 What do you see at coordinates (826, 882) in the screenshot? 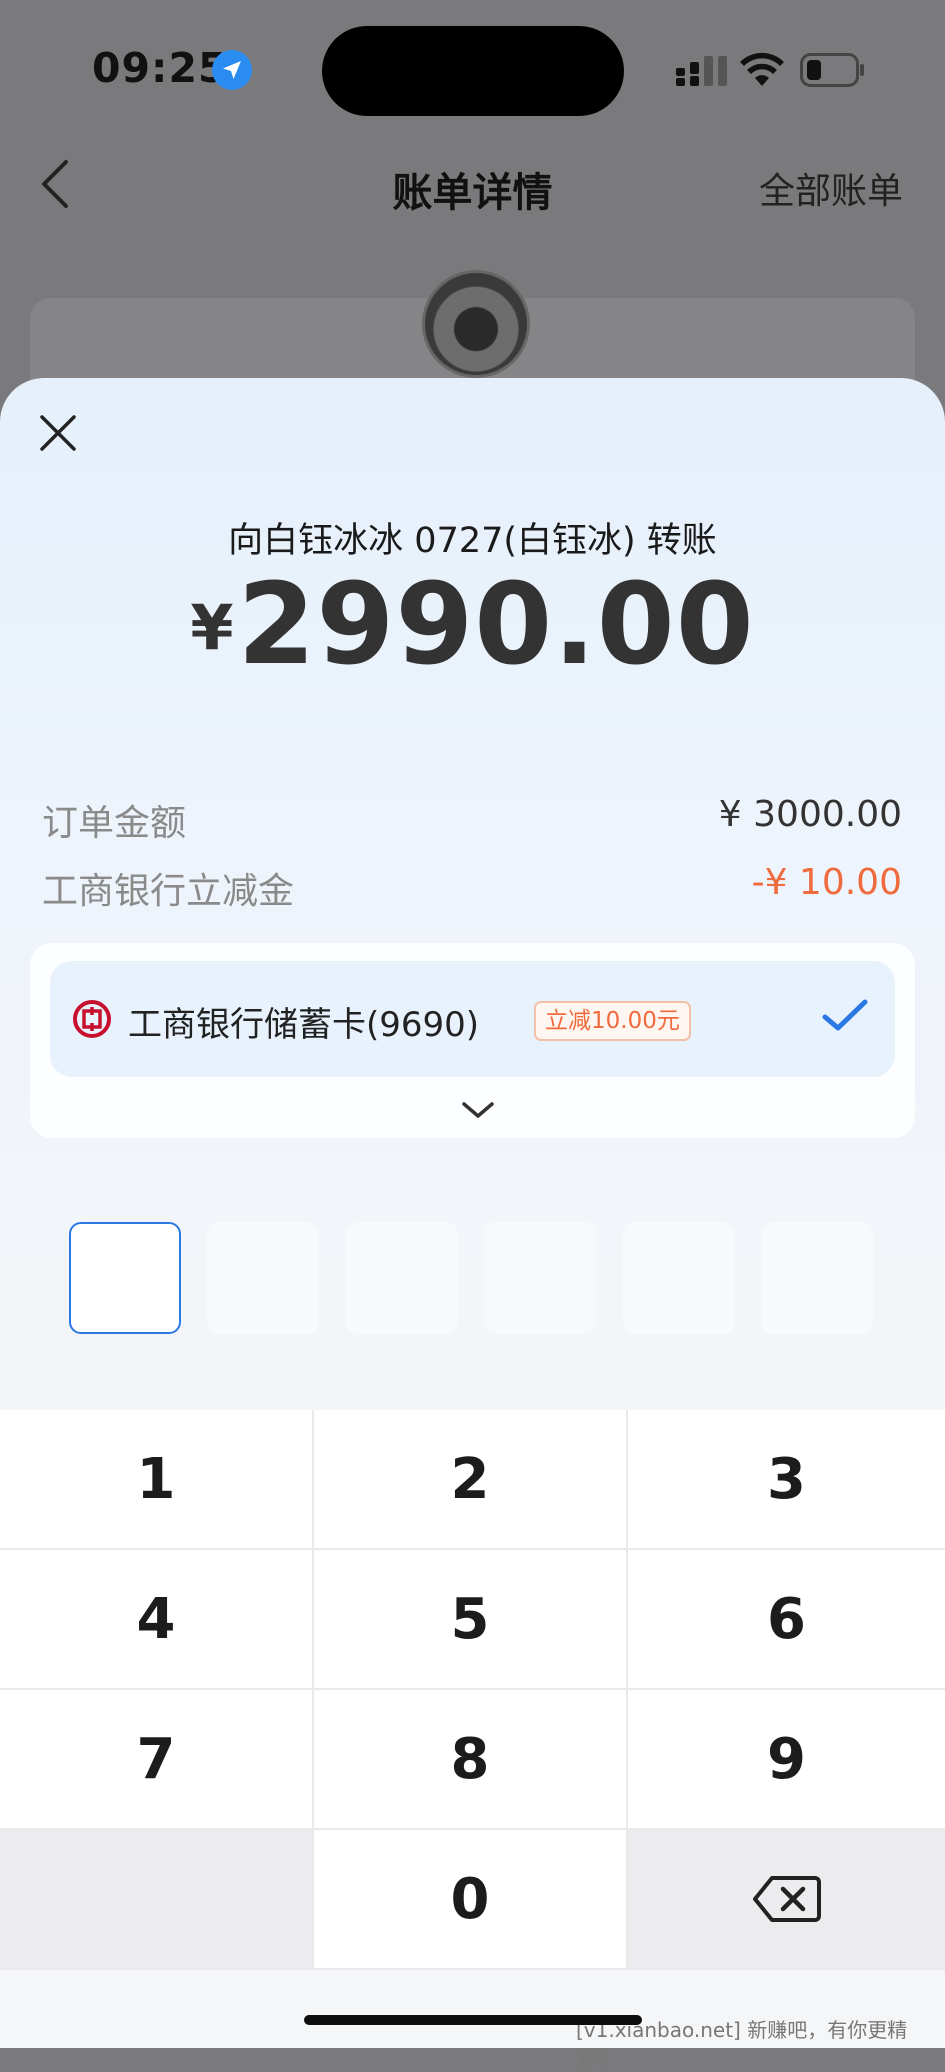
I see `discount-value: -¥ 10.00` at bounding box center [826, 882].